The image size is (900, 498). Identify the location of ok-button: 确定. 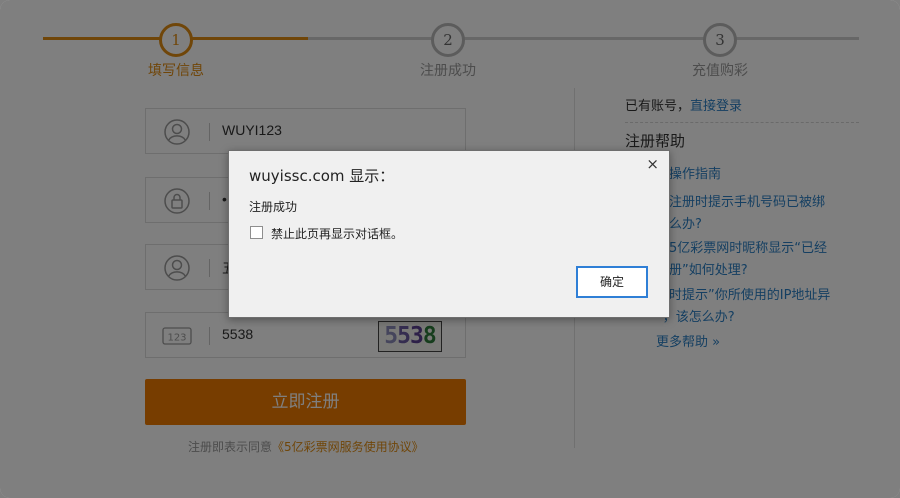
(612, 282).